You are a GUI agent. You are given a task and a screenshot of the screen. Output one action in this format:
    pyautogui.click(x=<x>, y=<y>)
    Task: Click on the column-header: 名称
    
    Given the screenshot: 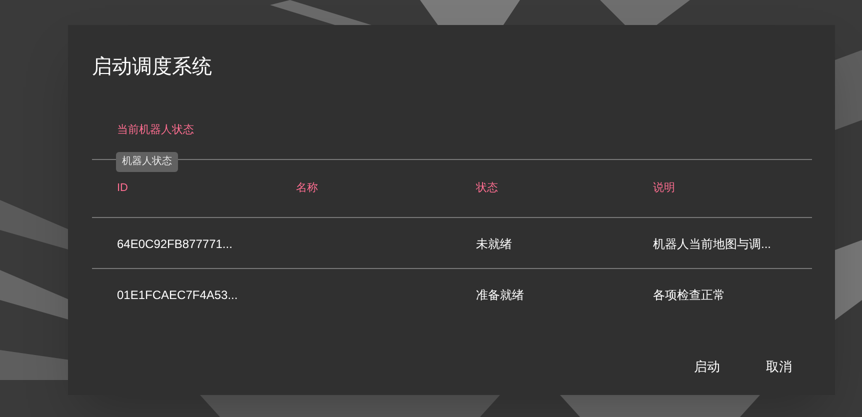 What is the action you would take?
    pyautogui.click(x=307, y=188)
    